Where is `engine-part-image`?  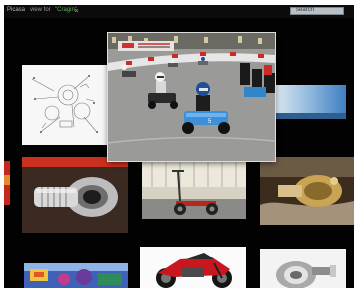
engine-part-image is located at coordinates (307, 191).